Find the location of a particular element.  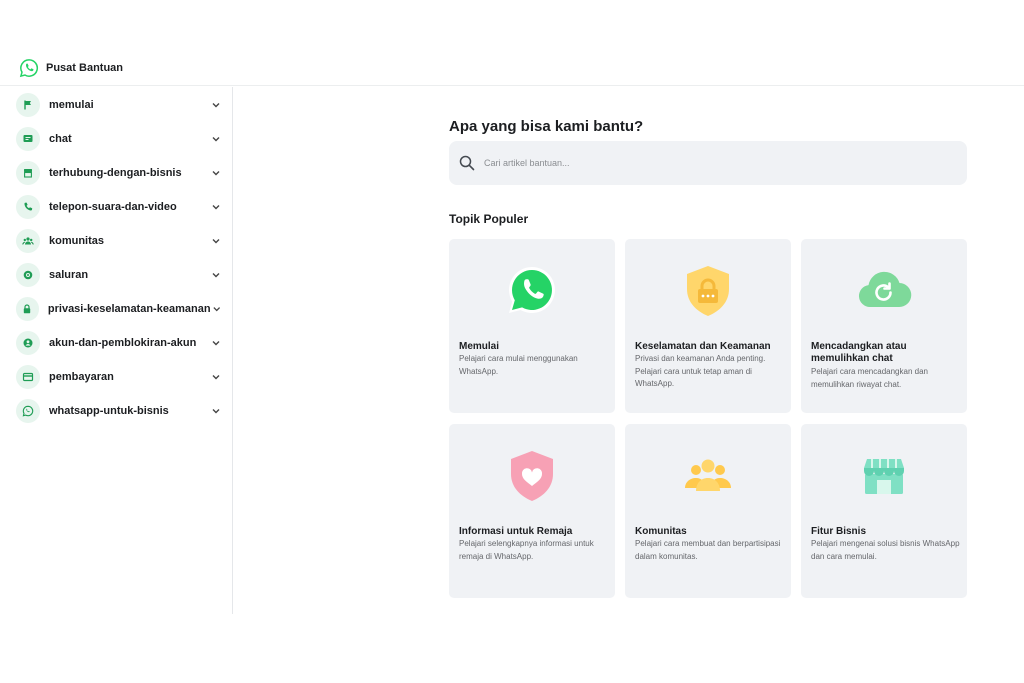

sidebar-item-telepon-suara-dan-video: telepon-suara-dan-video is located at coordinates (121, 207).